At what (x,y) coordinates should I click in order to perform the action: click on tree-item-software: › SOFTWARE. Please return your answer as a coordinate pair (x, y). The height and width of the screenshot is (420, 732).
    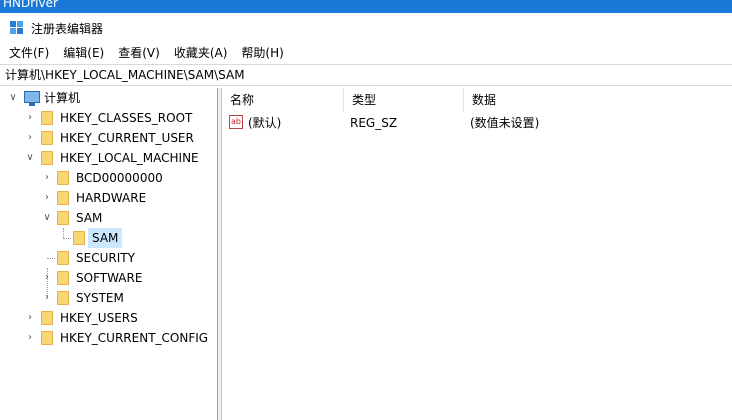
    Looking at the image, I should click on (108, 278).